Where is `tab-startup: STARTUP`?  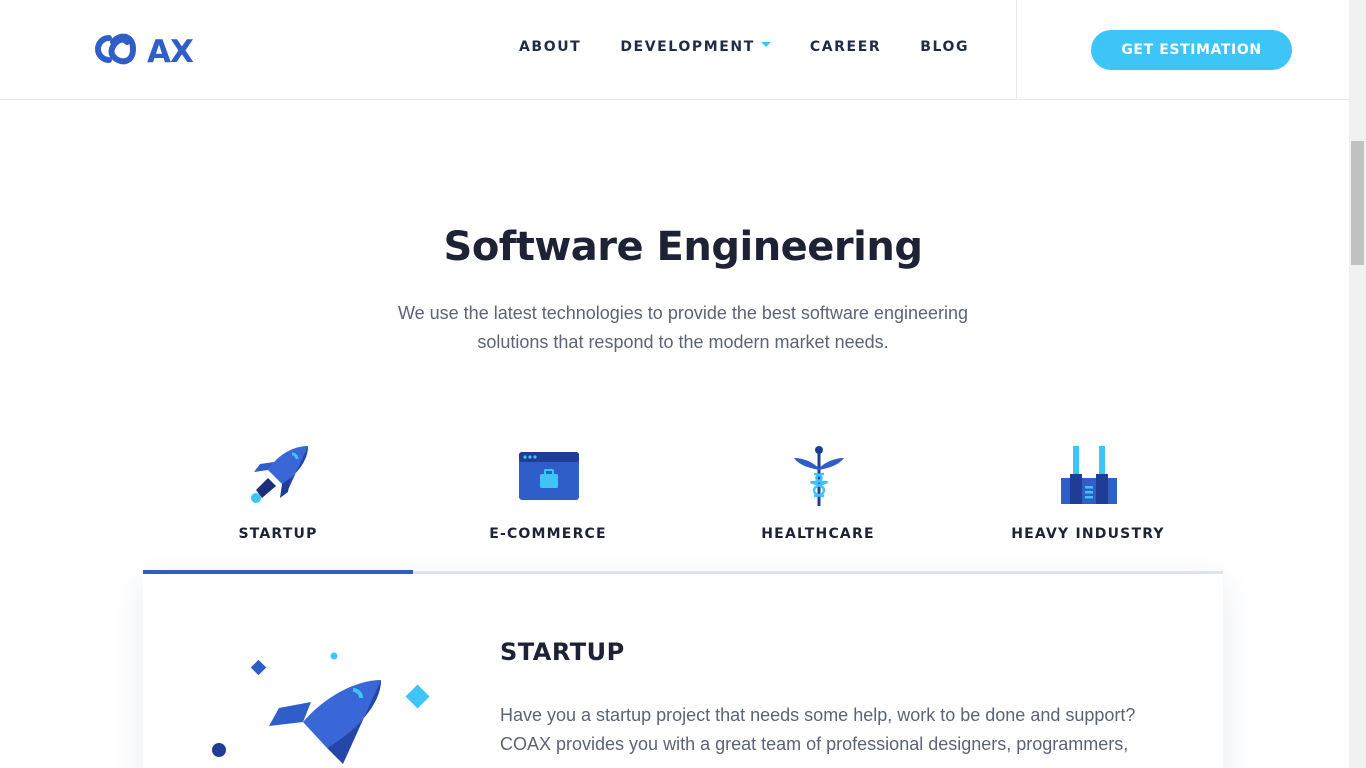 tab-startup: STARTUP is located at coordinates (278, 507).